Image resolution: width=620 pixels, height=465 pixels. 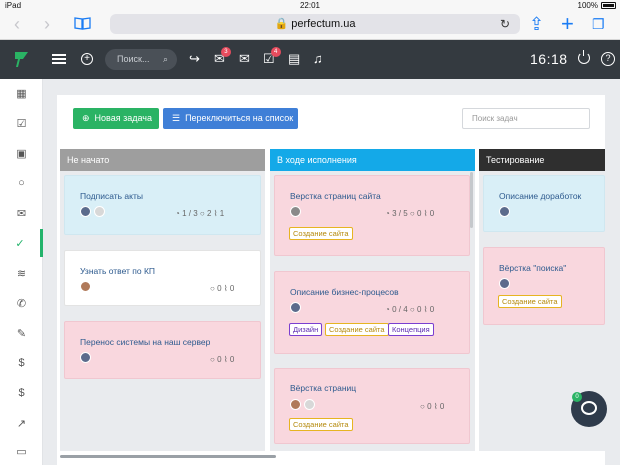 What do you see at coordinates (577, 397) in the screenshot?
I see `chat-widget-badge: 0` at bounding box center [577, 397].